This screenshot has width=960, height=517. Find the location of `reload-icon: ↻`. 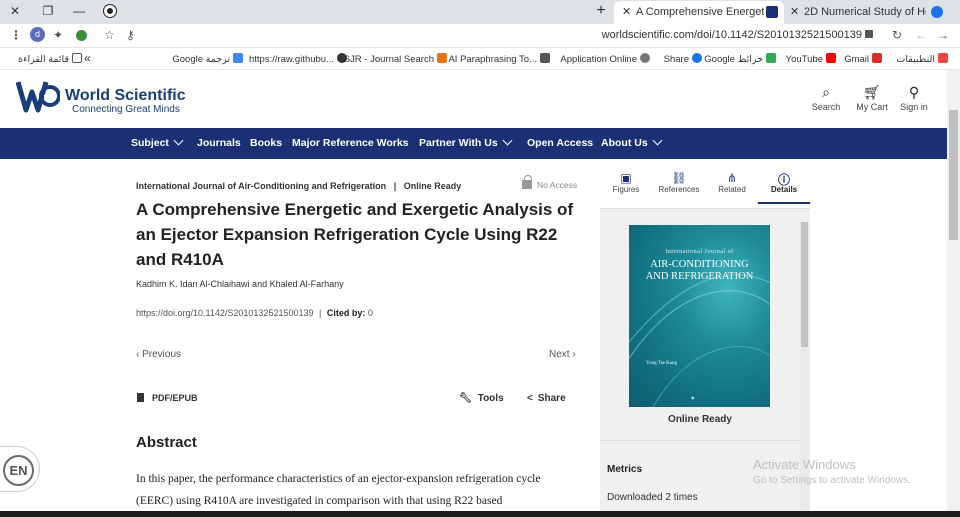

reload-icon: ↻ is located at coordinates (897, 35).